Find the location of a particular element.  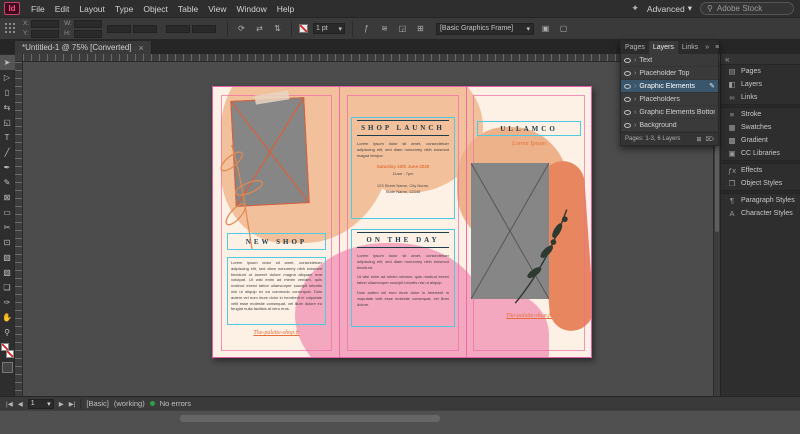

layer-name: Placeholders is located at coordinates (677, 99).